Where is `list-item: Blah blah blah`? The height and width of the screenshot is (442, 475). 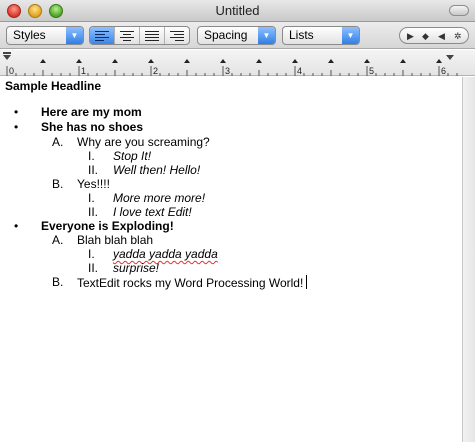
list-item: Blah blah blah is located at coordinates (115, 240).